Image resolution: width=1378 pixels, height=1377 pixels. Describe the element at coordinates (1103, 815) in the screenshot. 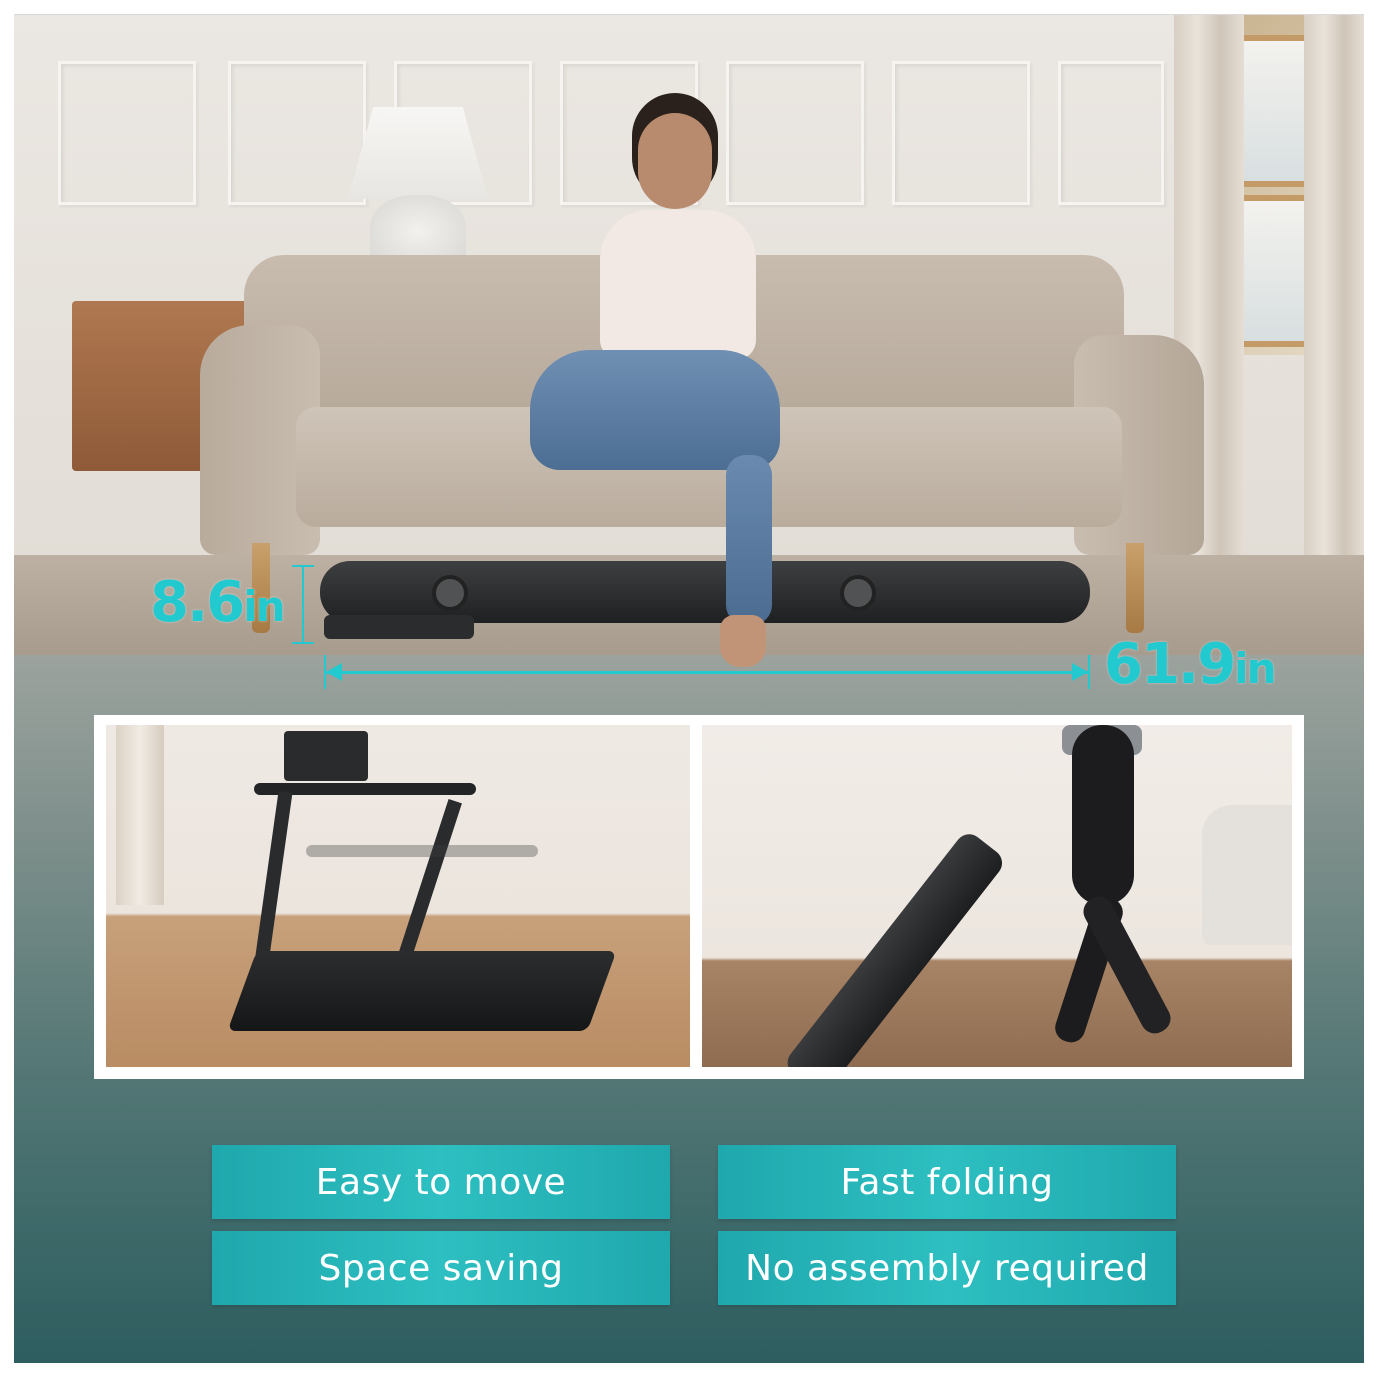

I see `woman-body` at that location.